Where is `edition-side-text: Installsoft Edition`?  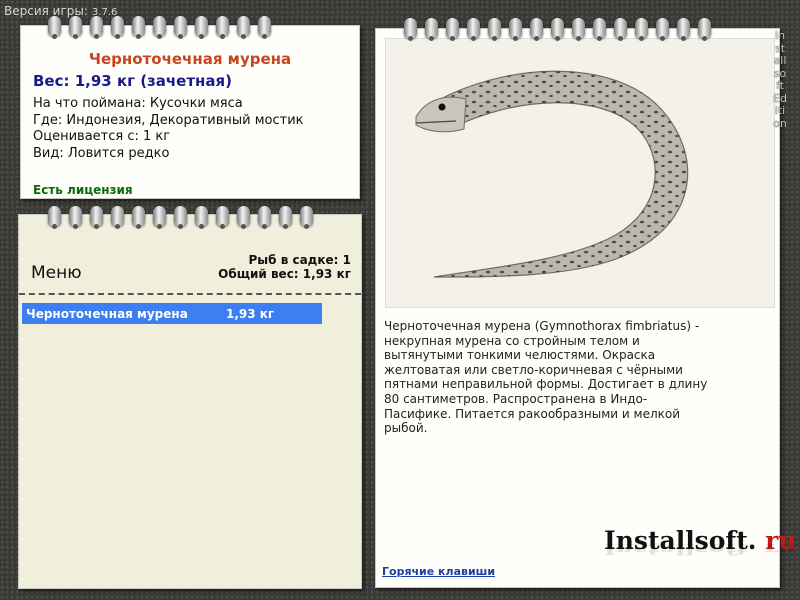 edition-side-text: Installsoft Edition is located at coordinates (780, 79).